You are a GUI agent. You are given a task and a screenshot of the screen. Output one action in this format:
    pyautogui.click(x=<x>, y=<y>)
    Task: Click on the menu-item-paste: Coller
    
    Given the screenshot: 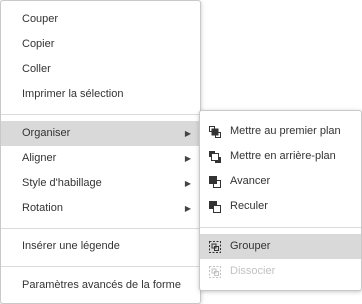 What is the action you would take?
    pyautogui.click(x=100, y=69)
    